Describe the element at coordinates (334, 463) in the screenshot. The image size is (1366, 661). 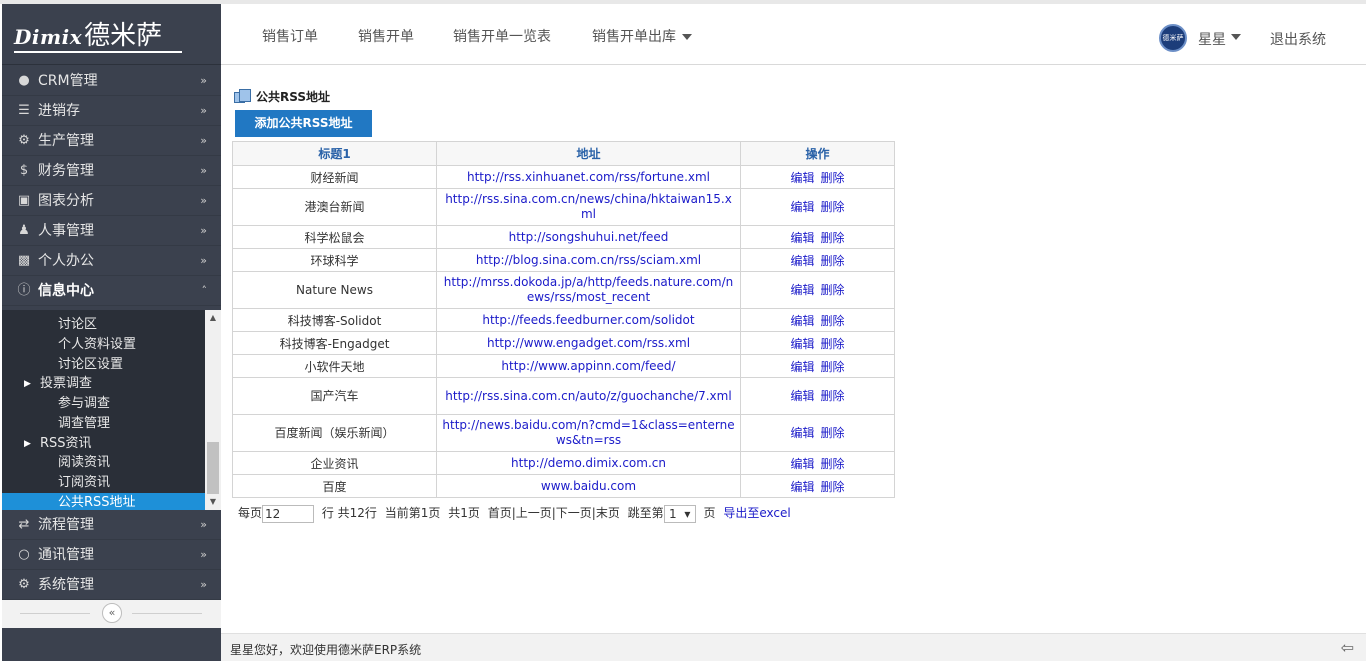
I see `rss-title-cell: 企业资讯` at that location.